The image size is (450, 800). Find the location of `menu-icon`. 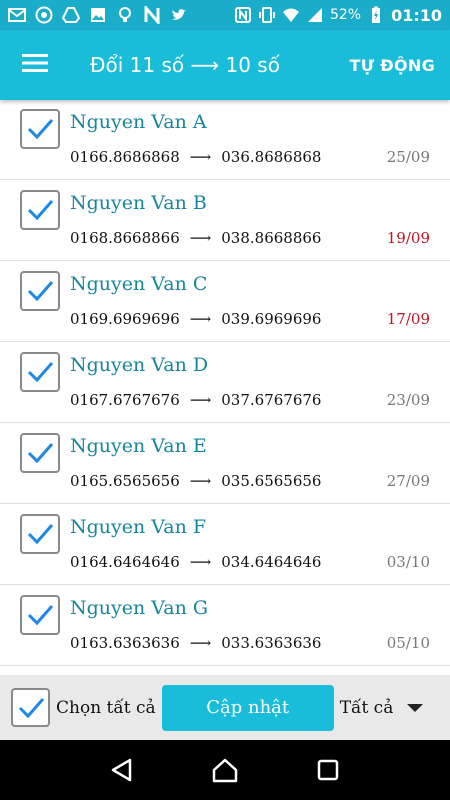

menu-icon is located at coordinates (35, 65).